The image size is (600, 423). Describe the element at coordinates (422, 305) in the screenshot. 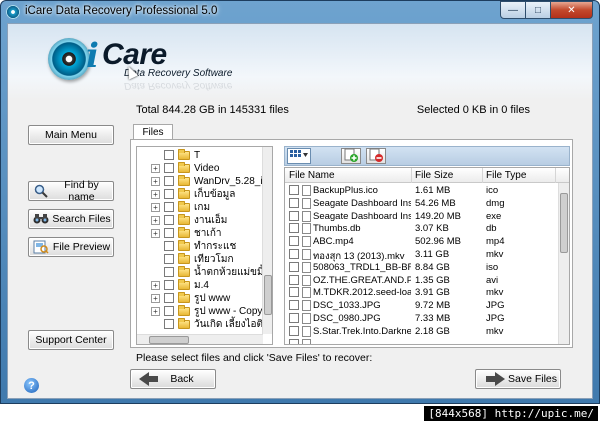

I see `file-row: DSC_1033.JPG 9.72 MB JPG` at that location.